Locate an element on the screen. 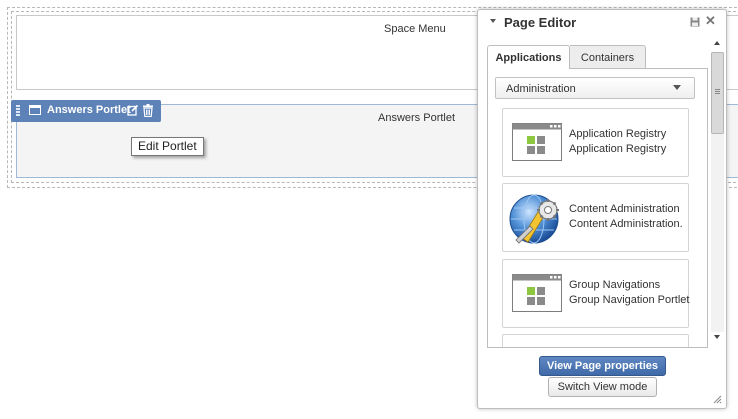 The image size is (738, 419). trash-icon is located at coordinates (148, 110).